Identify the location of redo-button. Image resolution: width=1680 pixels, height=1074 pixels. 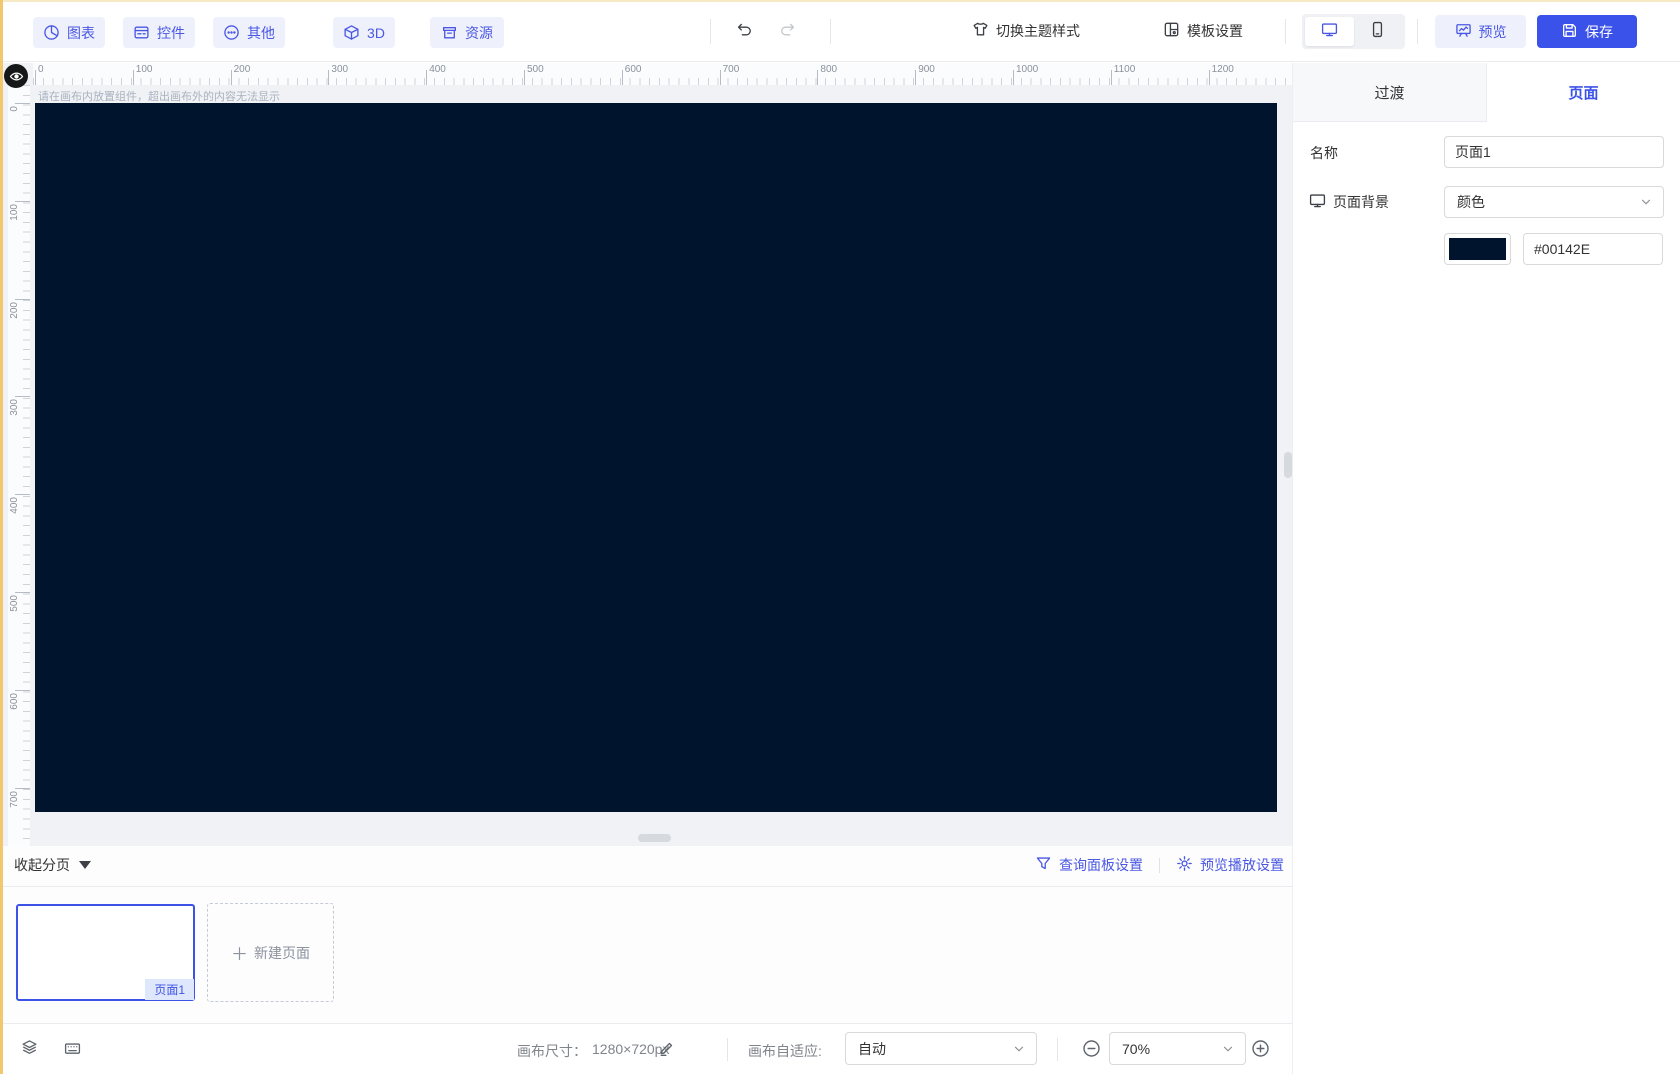
(787, 29).